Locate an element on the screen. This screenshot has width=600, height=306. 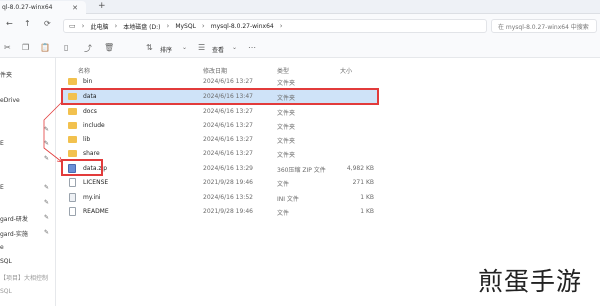
sort-button: 排序 is located at coordinates (166, 49).